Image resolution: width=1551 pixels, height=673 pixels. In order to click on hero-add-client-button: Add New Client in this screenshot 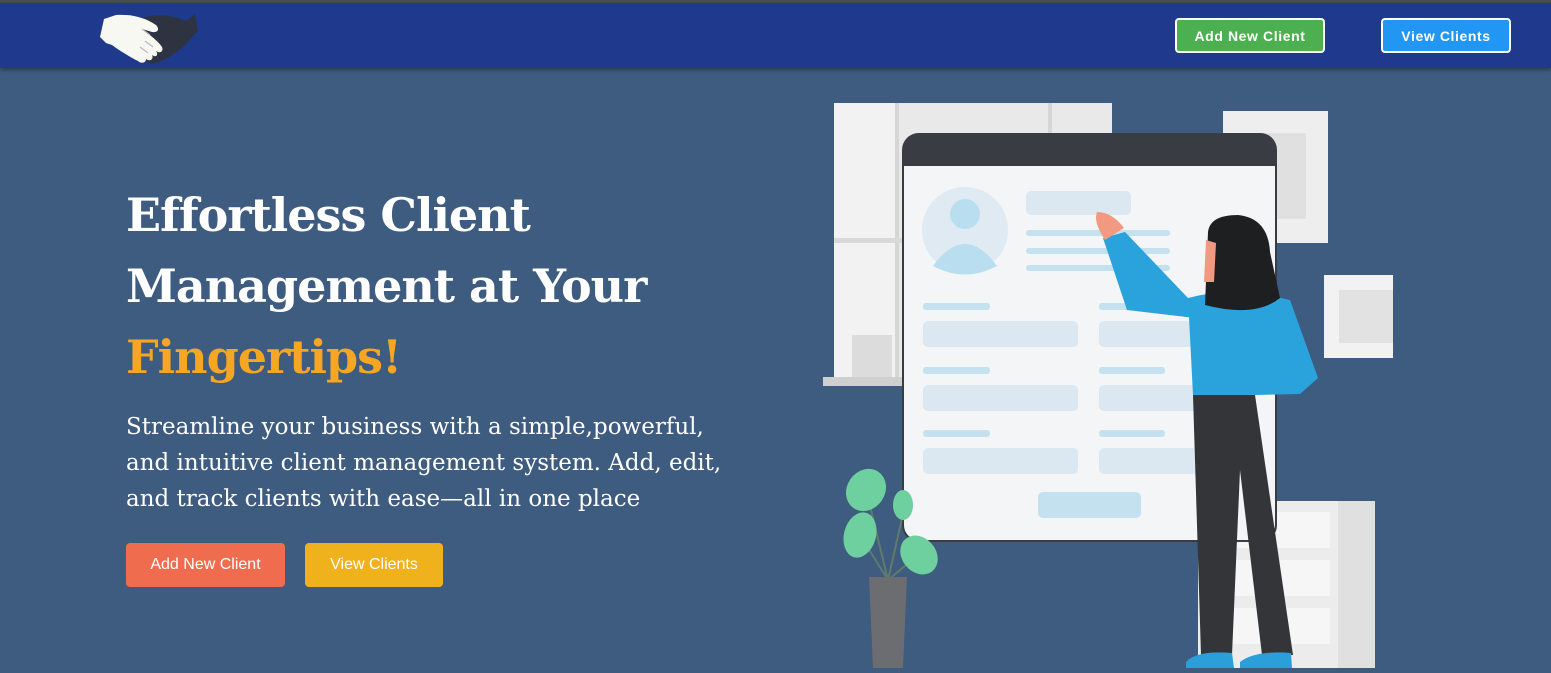, I will do `click(205, 565)`.